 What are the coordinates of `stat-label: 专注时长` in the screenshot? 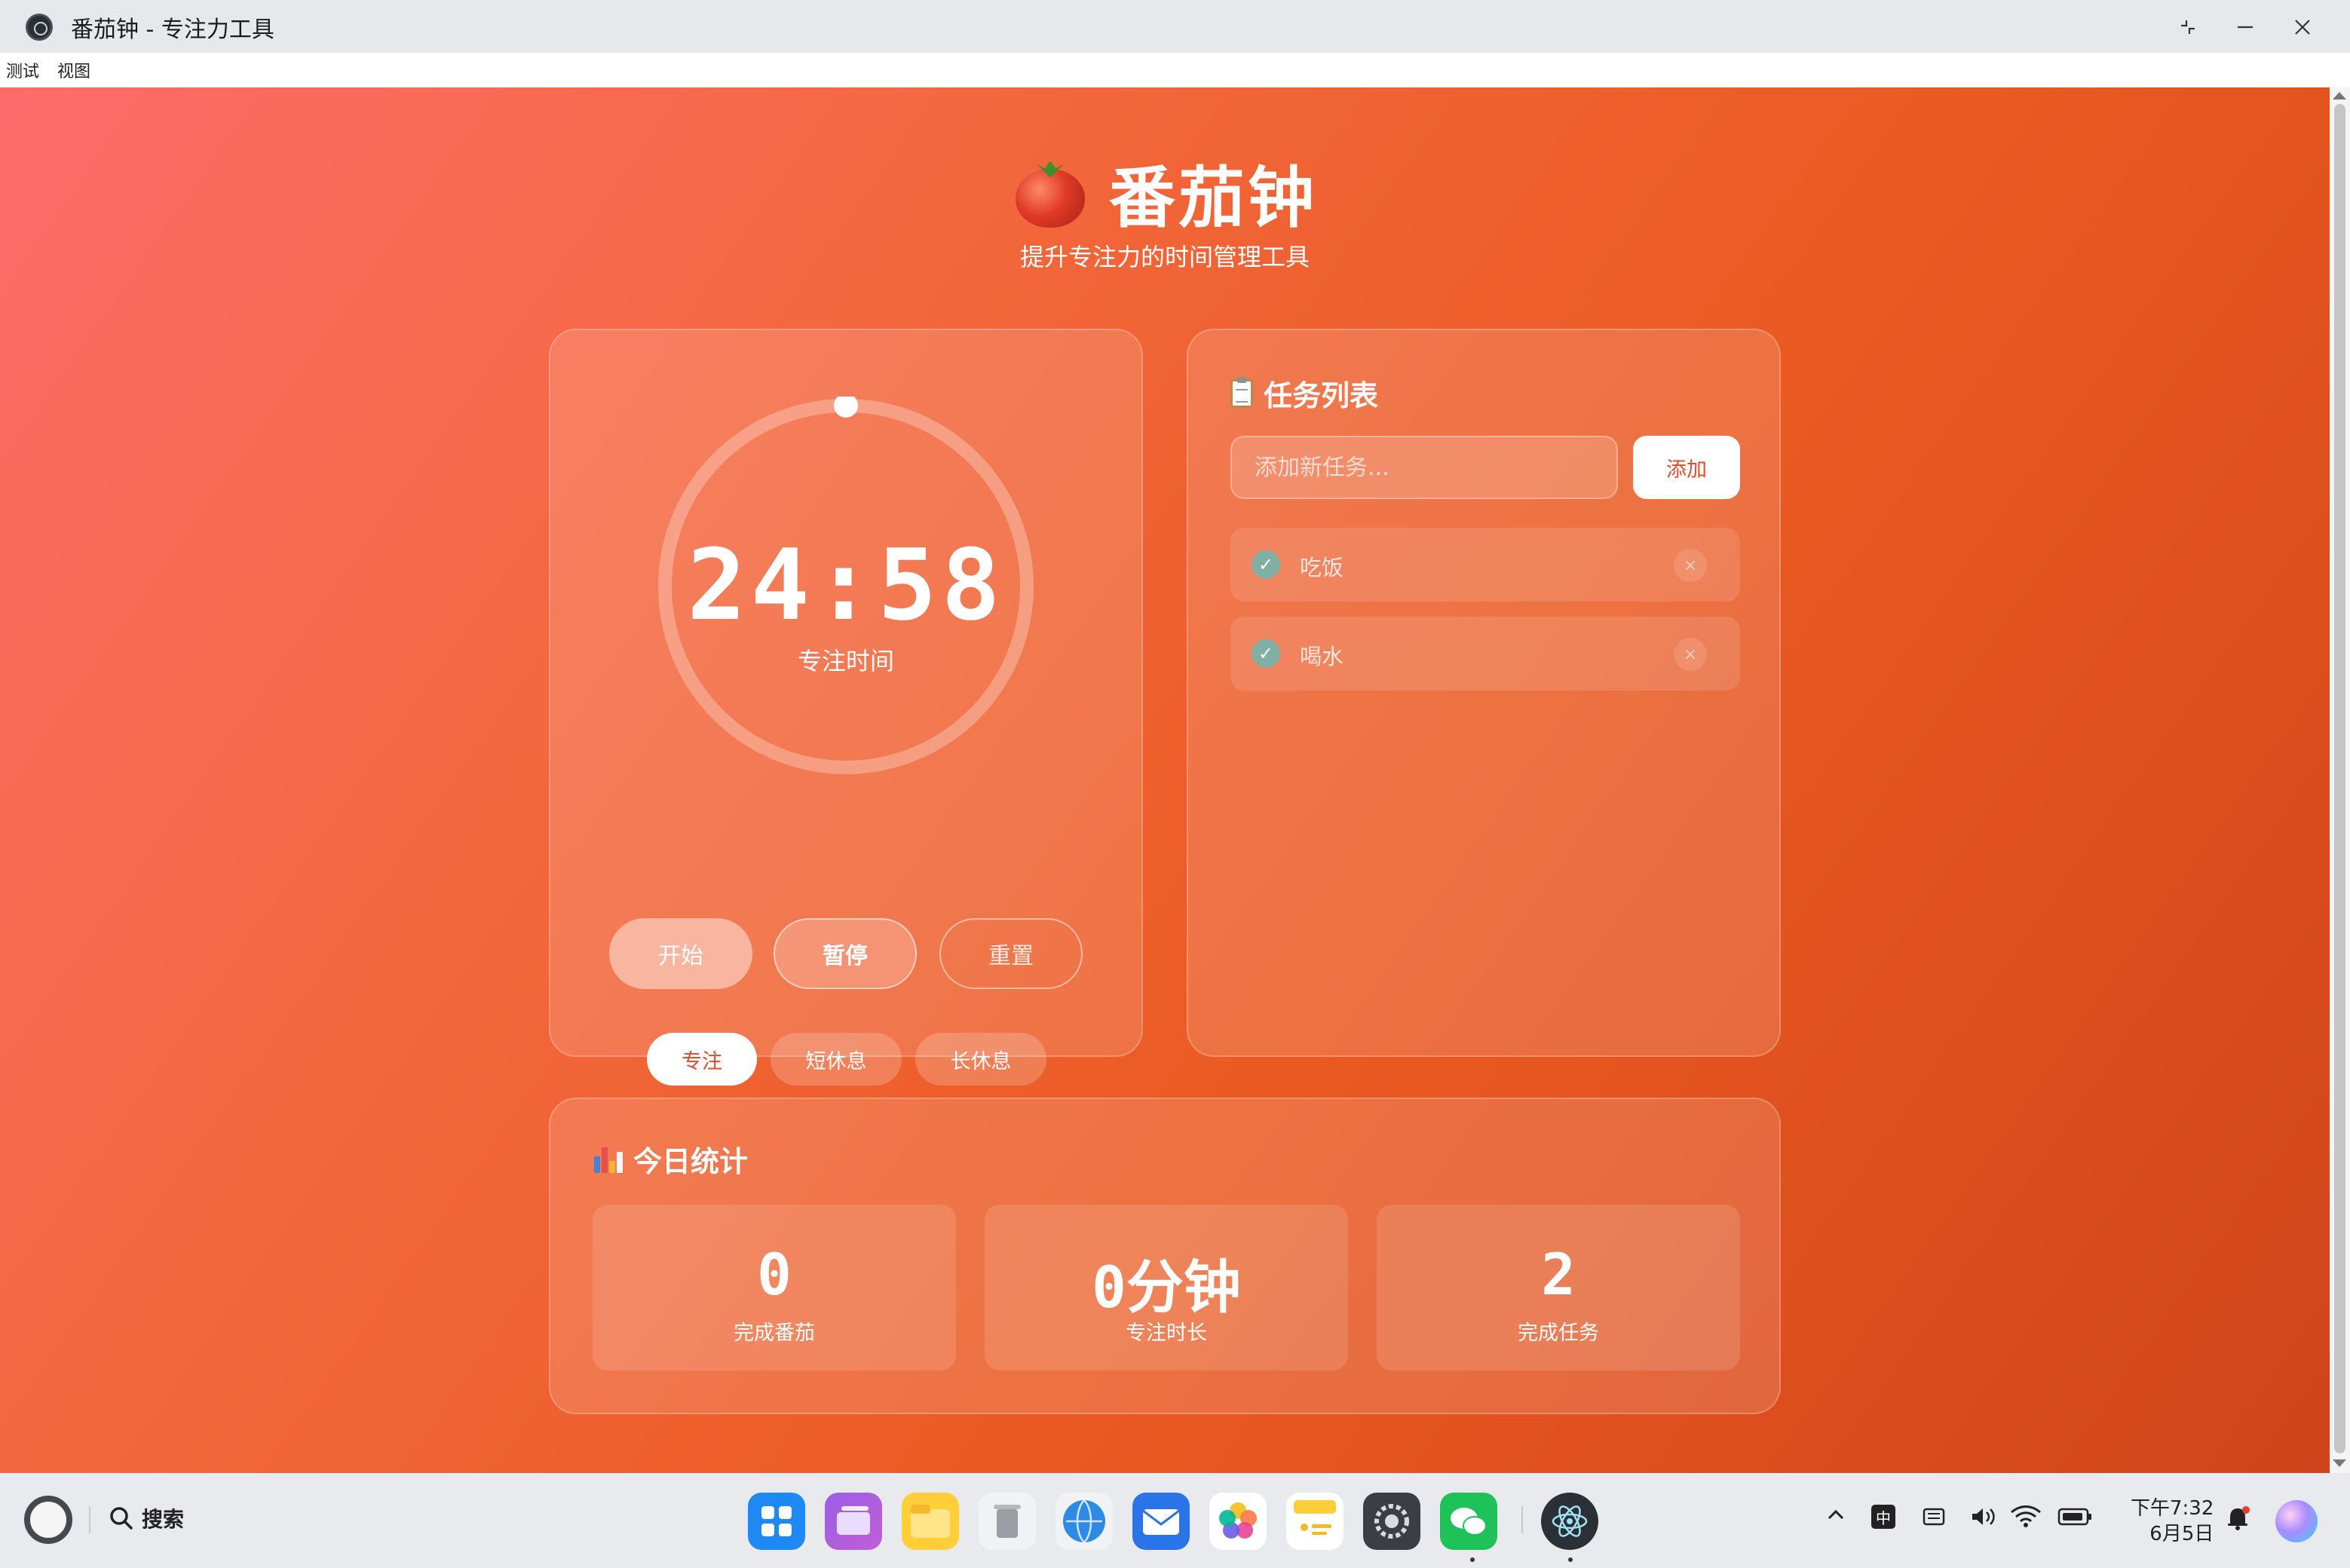 It's located at (1166, 1333).